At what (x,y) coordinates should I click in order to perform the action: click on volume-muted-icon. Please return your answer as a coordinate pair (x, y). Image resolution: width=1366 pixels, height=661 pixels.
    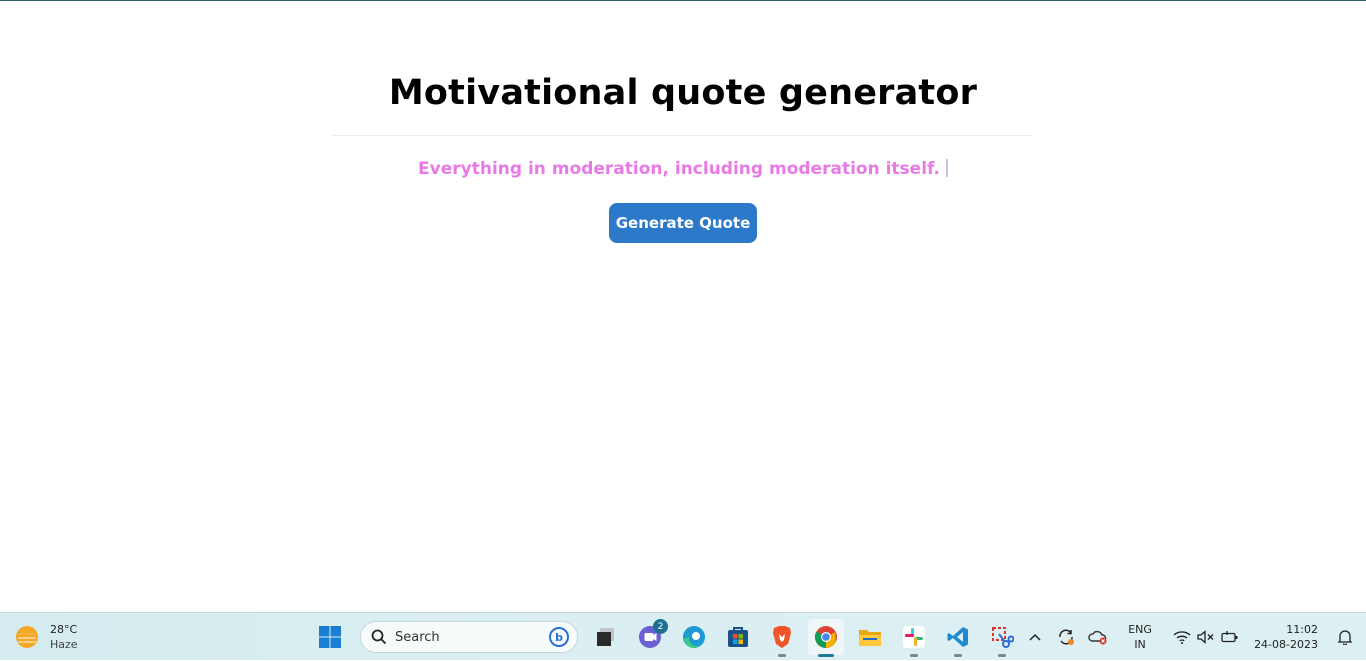
    Looking at the image, I should click on (1205, 637).